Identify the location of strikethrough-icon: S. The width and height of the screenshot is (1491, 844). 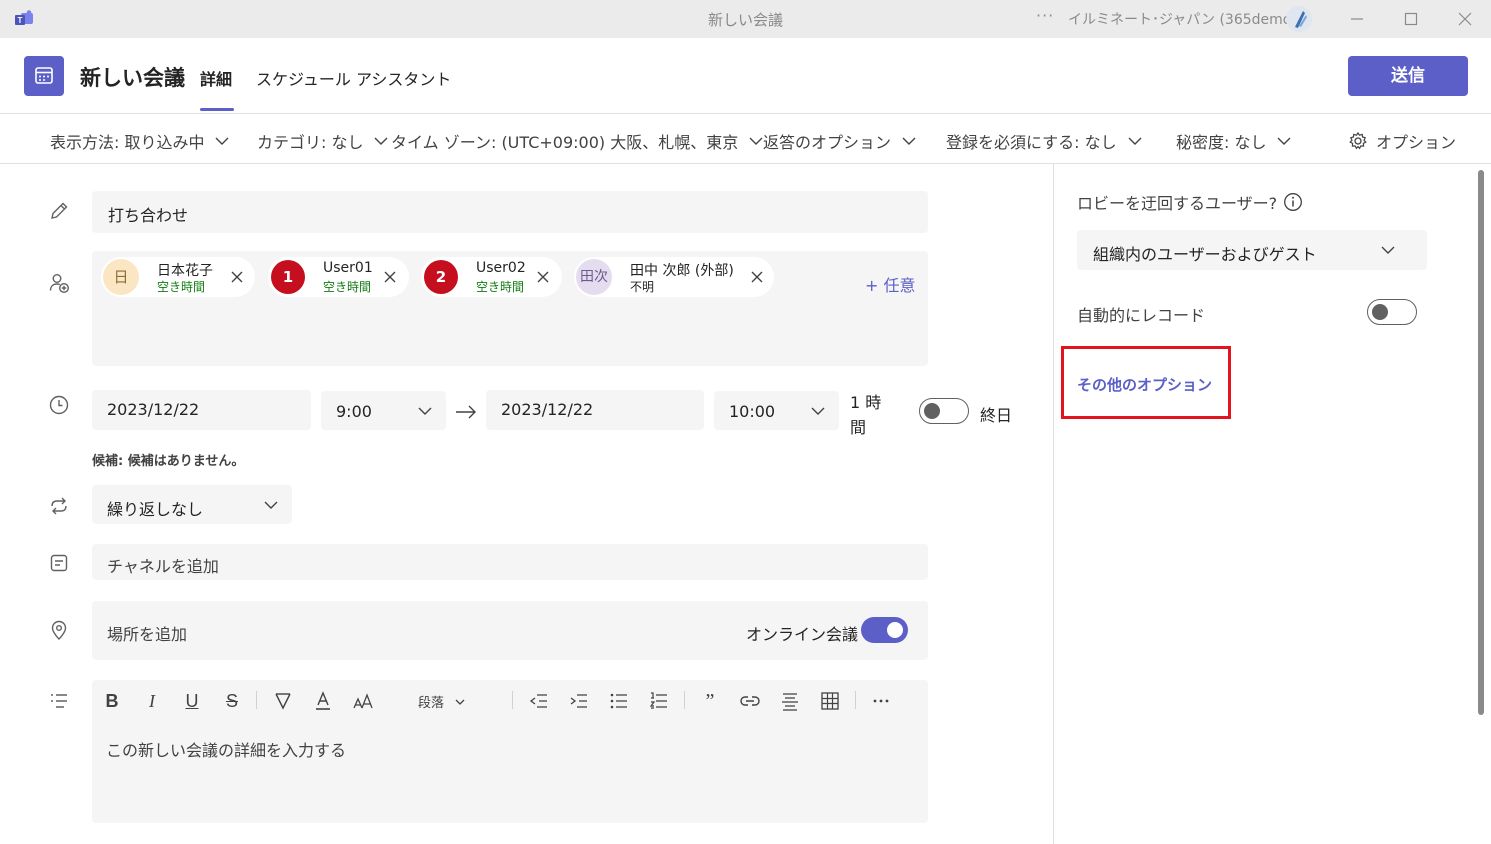
(232, 701).